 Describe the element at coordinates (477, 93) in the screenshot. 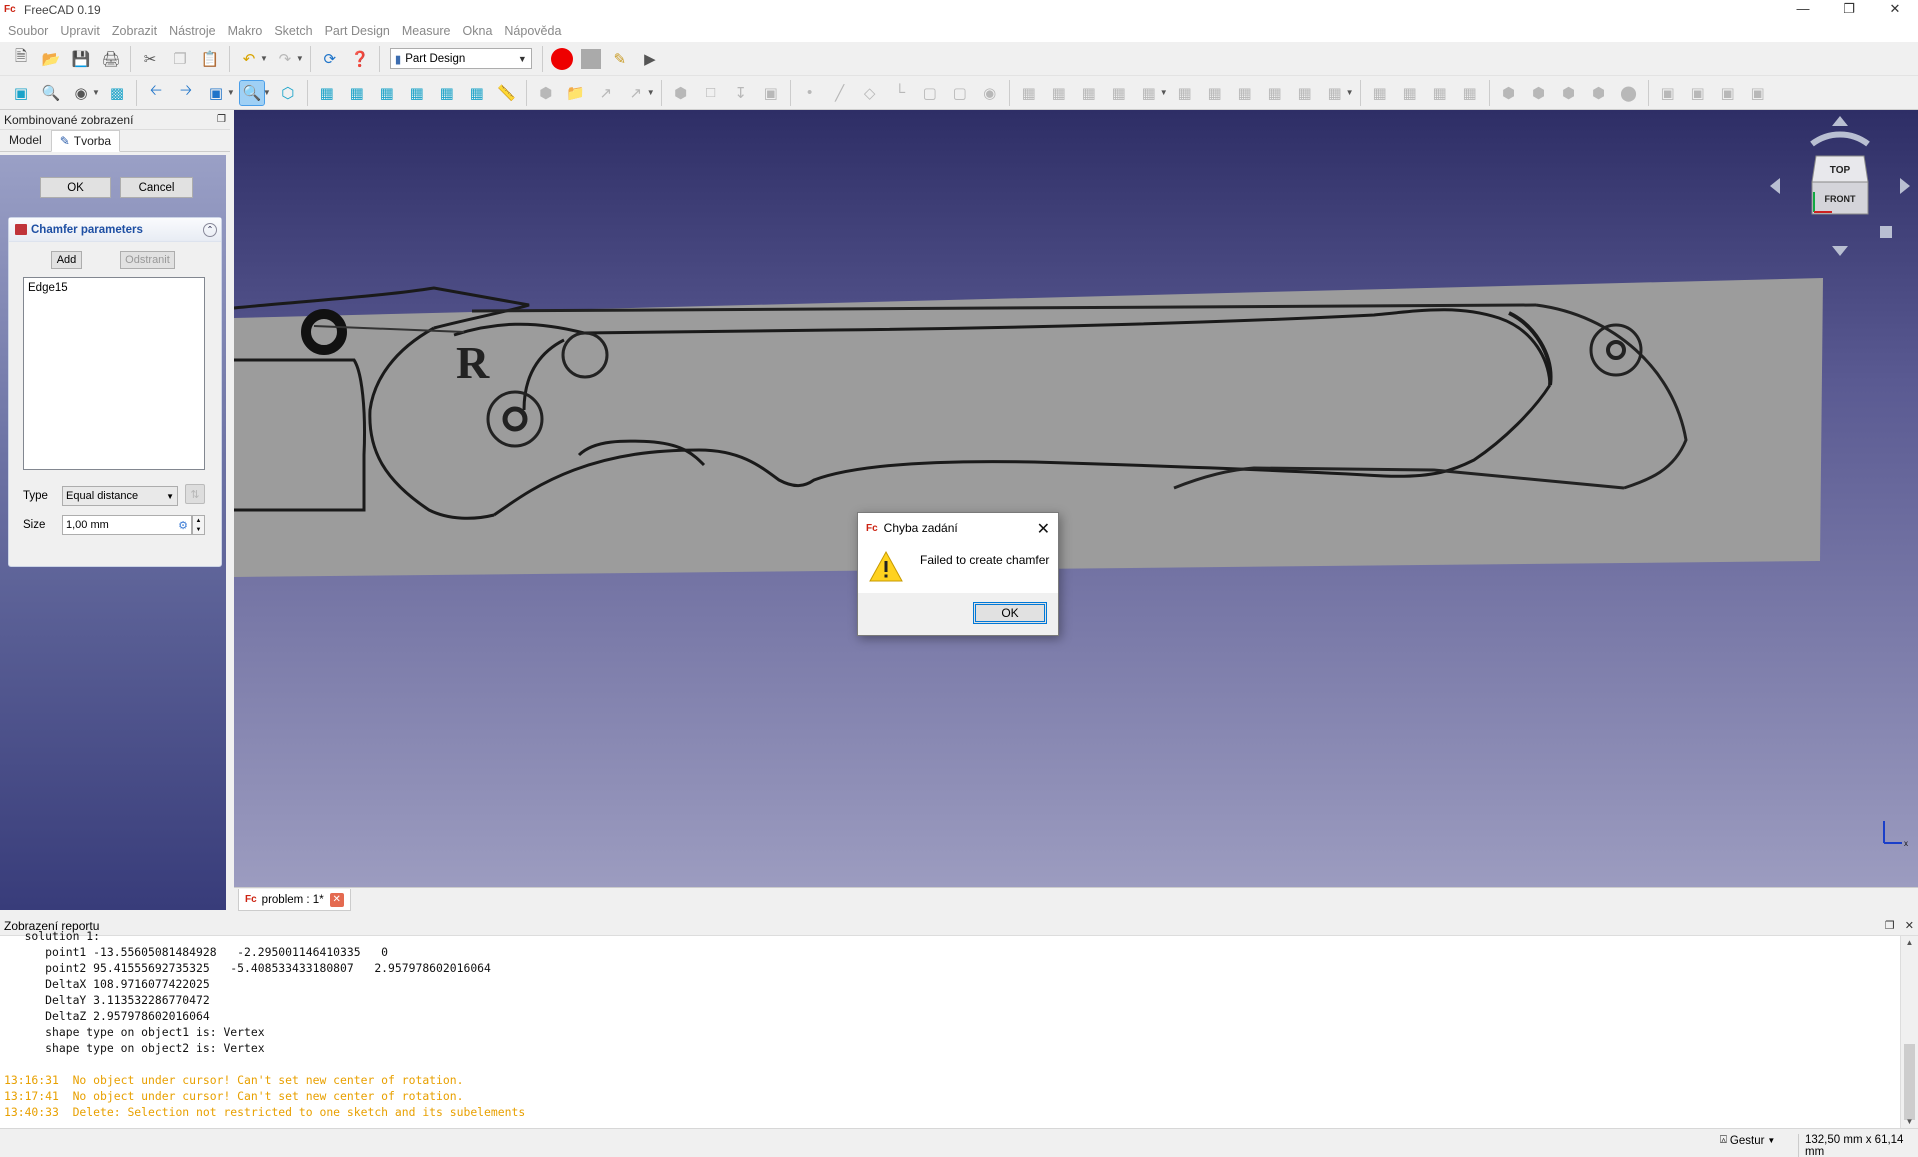

I see `left-view-icon: ▦` at that location.